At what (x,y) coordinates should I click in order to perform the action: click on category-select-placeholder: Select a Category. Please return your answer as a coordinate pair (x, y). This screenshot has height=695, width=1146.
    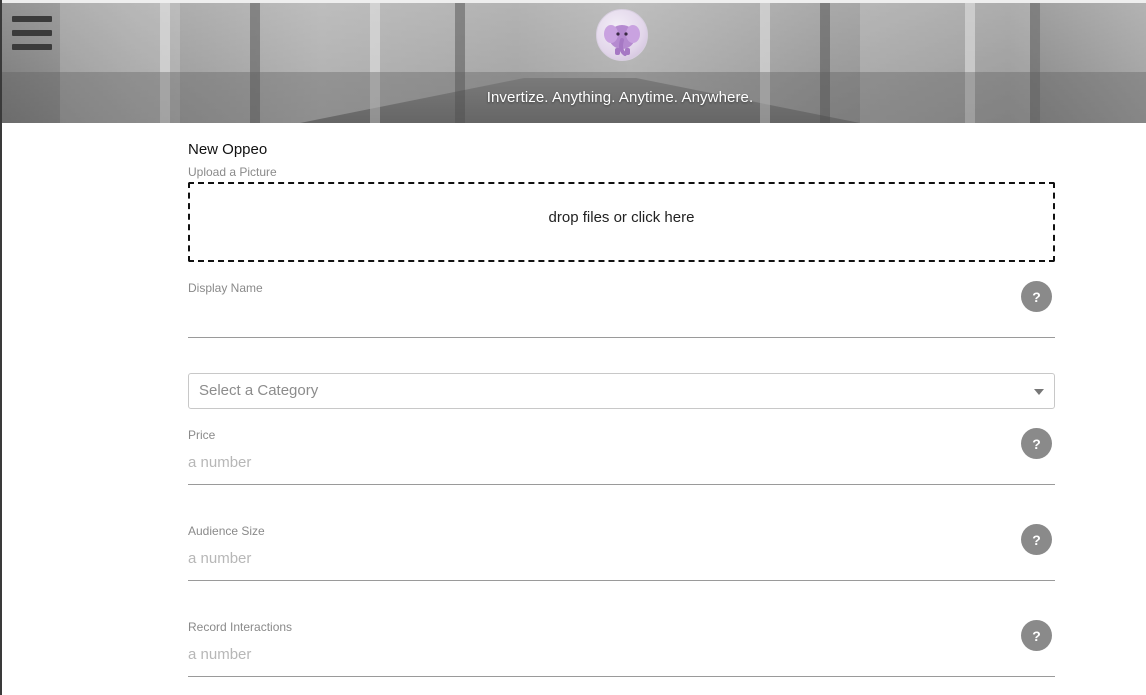
    Looking at the image, I should click on (259, 390).